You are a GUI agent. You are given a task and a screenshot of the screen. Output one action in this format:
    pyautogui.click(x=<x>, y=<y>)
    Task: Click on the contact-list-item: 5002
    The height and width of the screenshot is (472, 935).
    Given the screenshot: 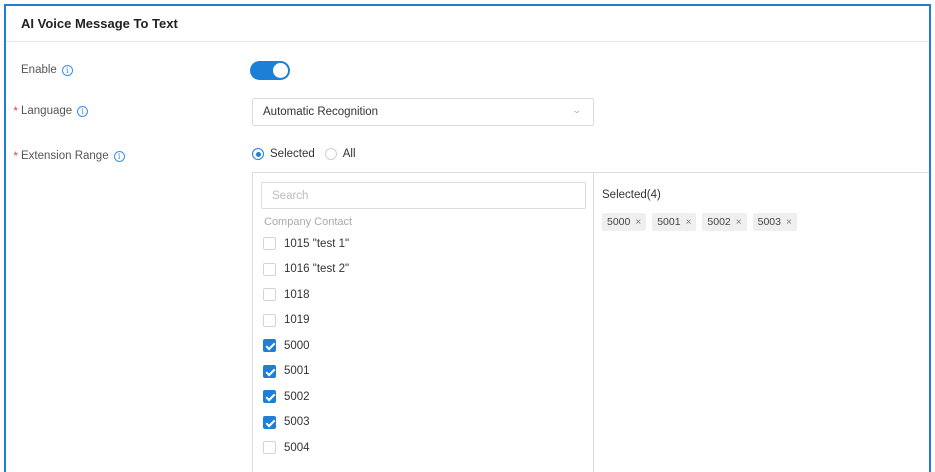 What is the action you would take?
    pyautogui.click(x=306, y=397)
    